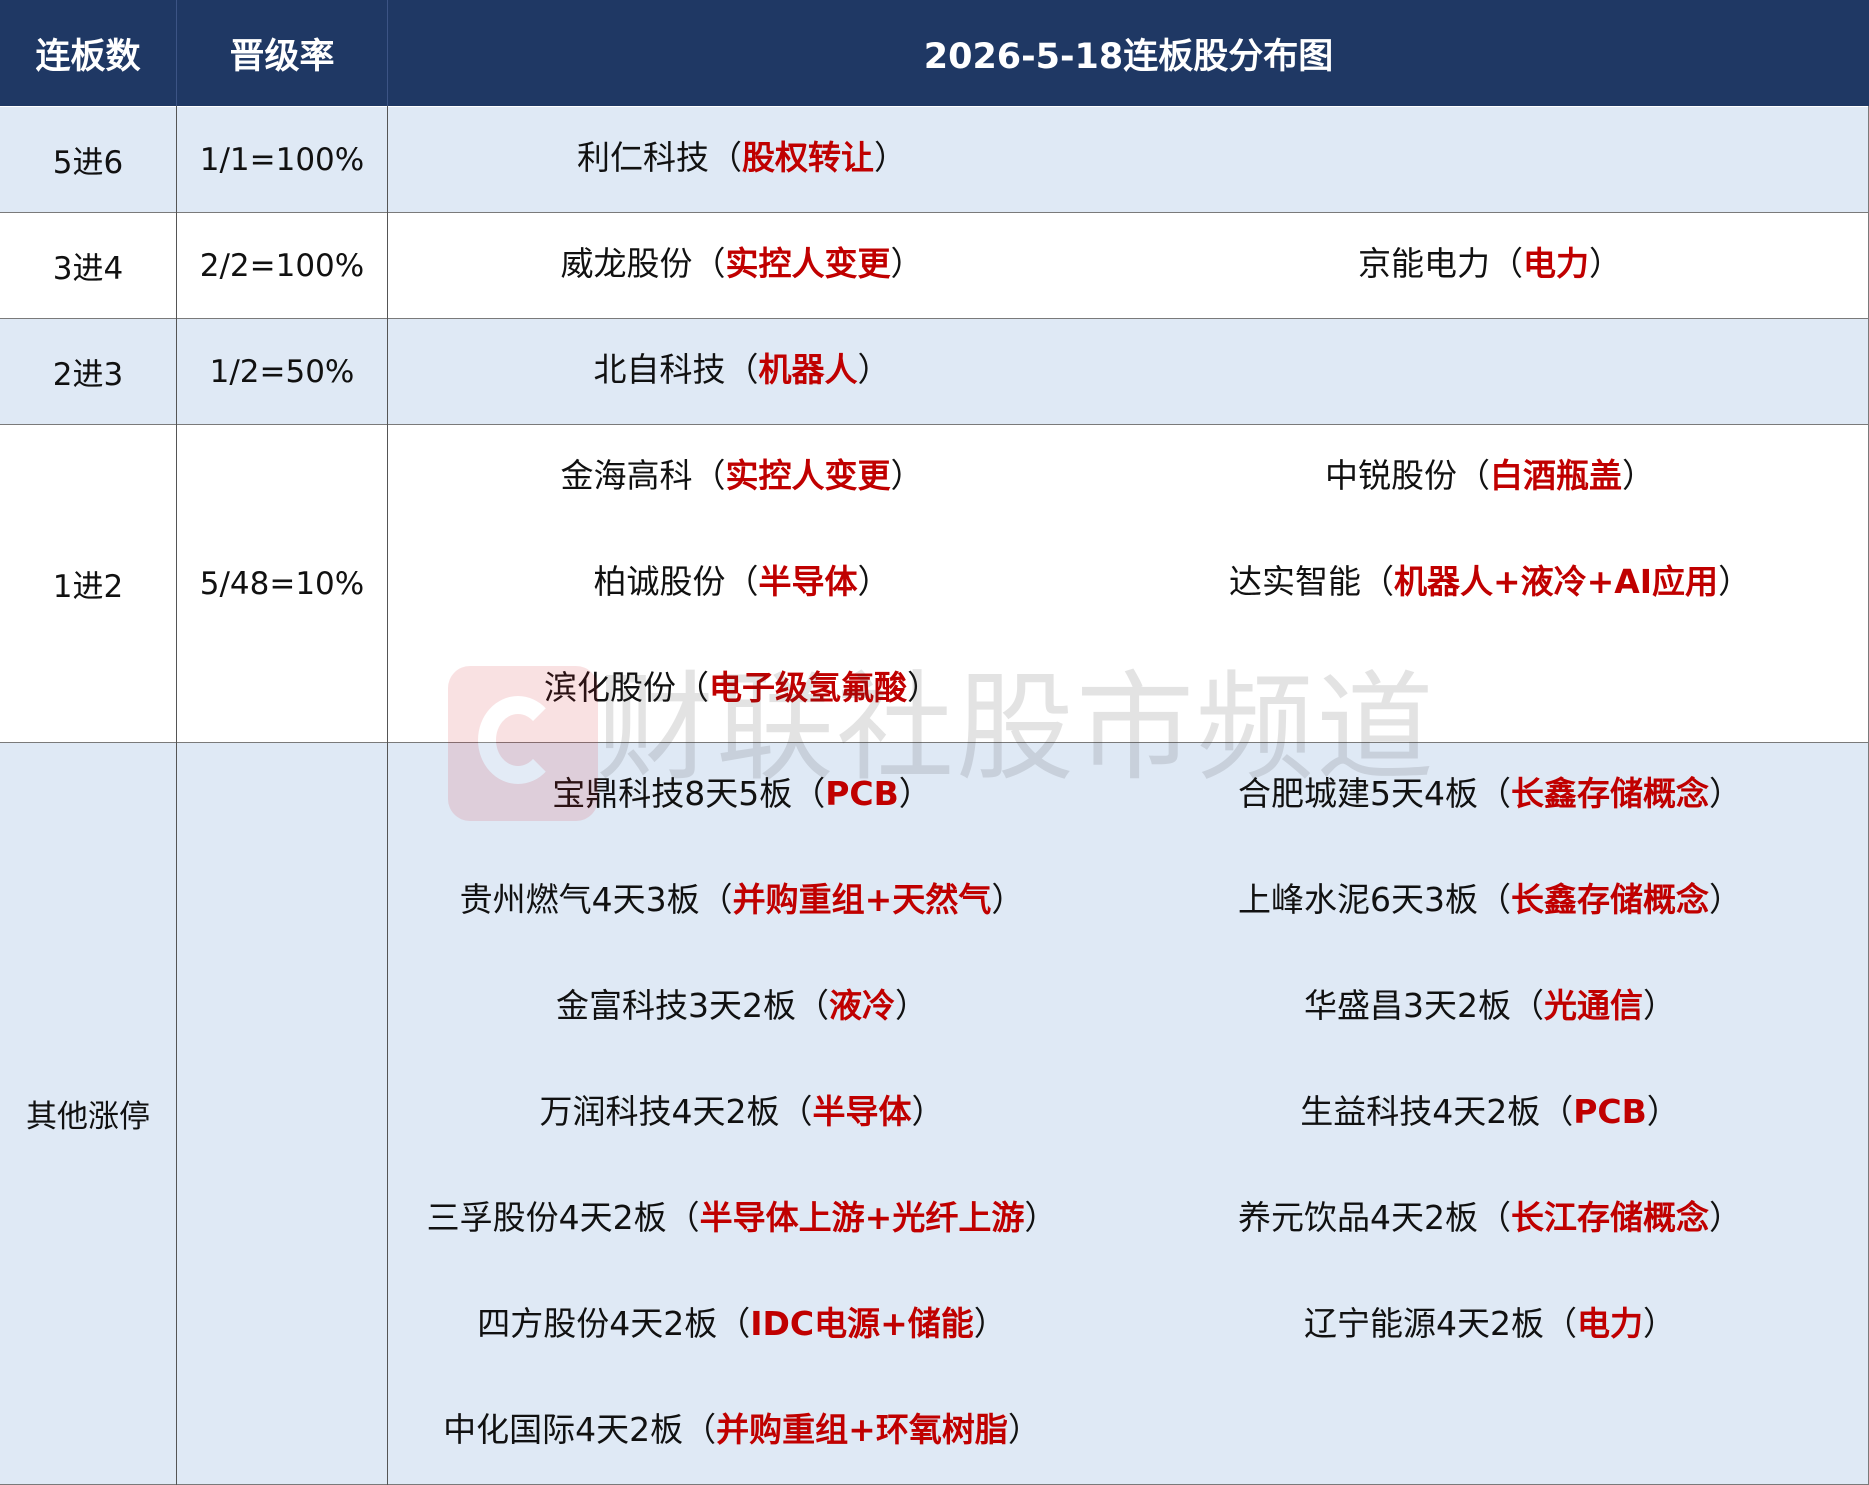 The height and width of the screenshot is (1485, 1869). I want to click on promotion-rate-cell: 1/2=50%, so click(282, 371).